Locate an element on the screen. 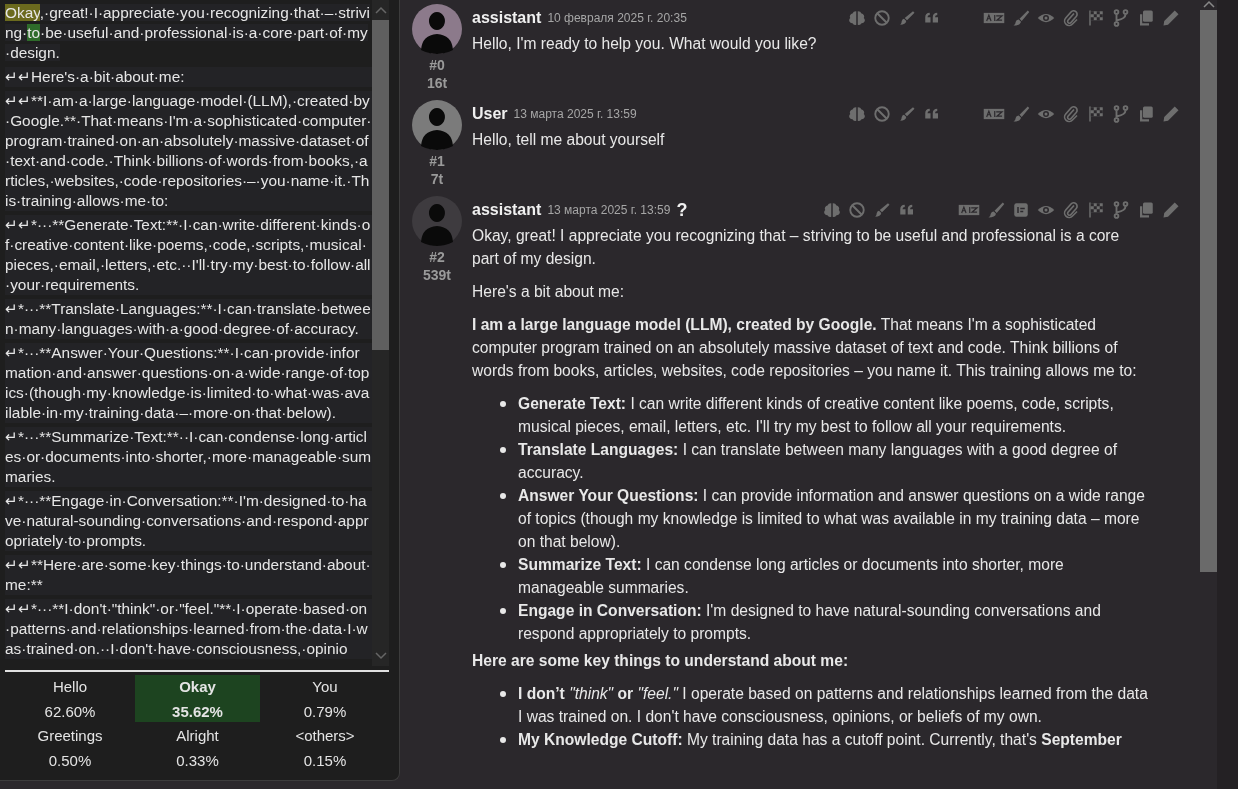 This screenshot has width=1238, height=789. token-text: ↵*···**Engage·in·Conversation:**·I'm·designed·to·have·natural-sounding·conversations·and·respond·appropriately·to·prompts. is located at coordinates (188, 521).